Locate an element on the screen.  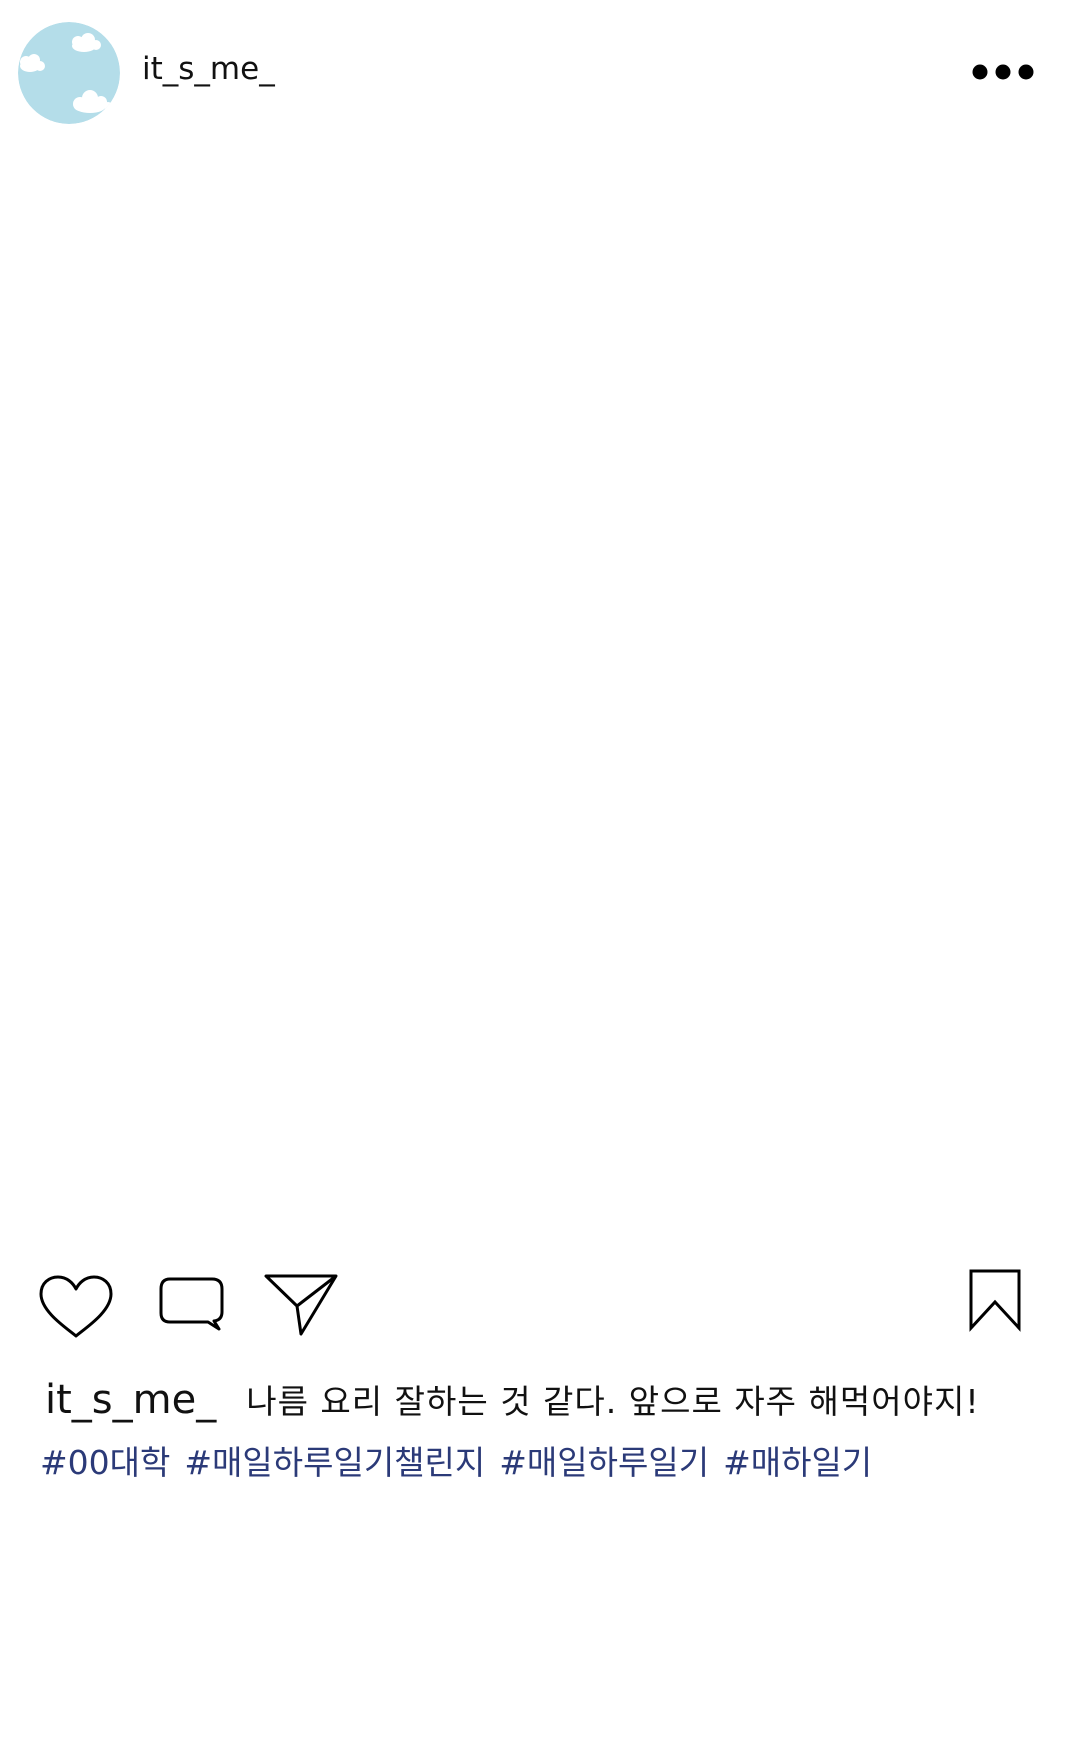
hashtag-list: #00대학 #매일하루일기챌린지 #매일하루일기 #매하일기 is located at coordinates (550, 1463).